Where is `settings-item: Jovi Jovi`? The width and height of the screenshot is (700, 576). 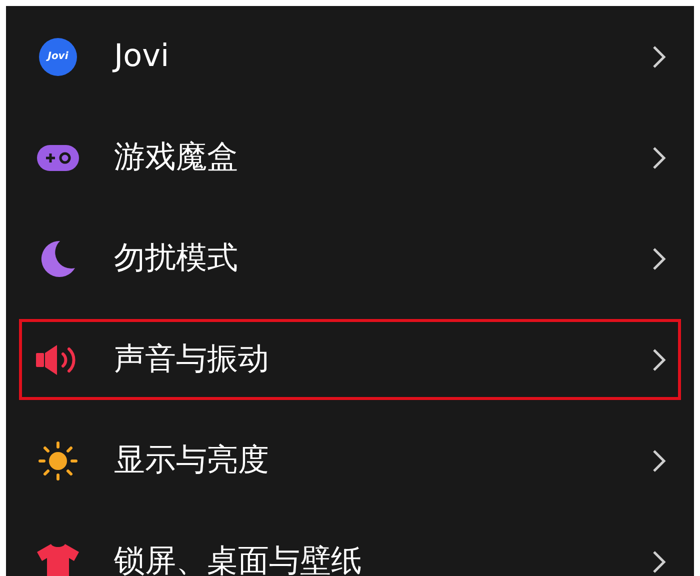 settings-item: Jovi Jovi is located at coordinates (350, 56).